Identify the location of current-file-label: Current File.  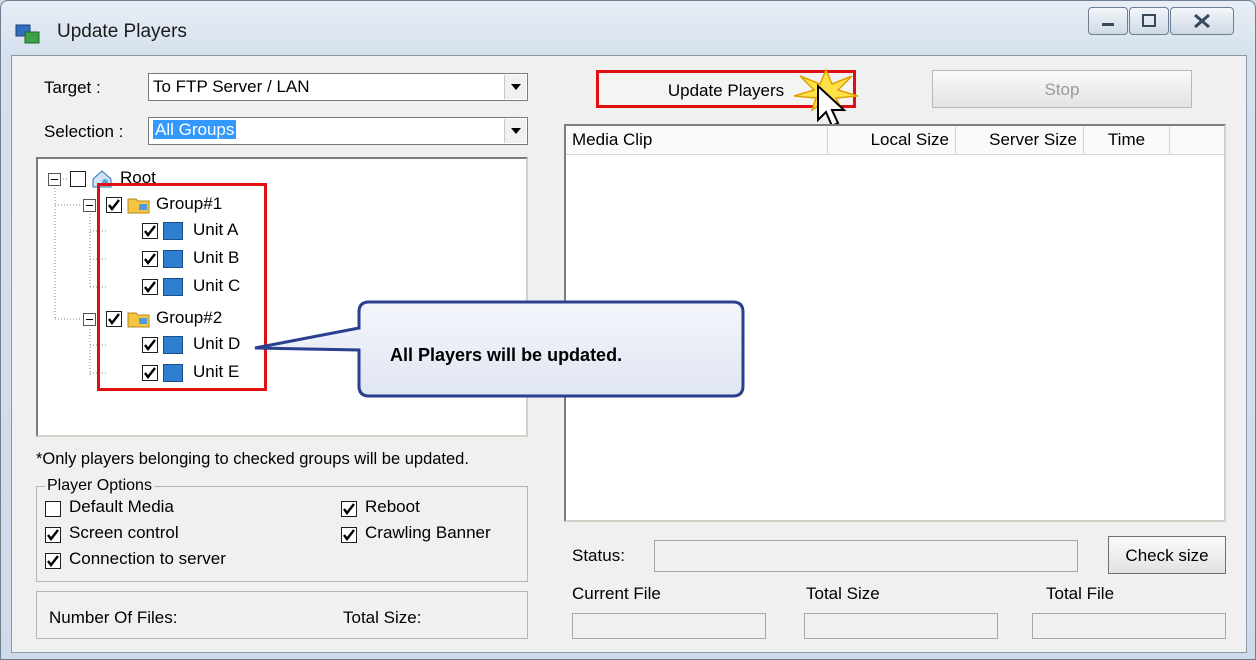
(616, 593).